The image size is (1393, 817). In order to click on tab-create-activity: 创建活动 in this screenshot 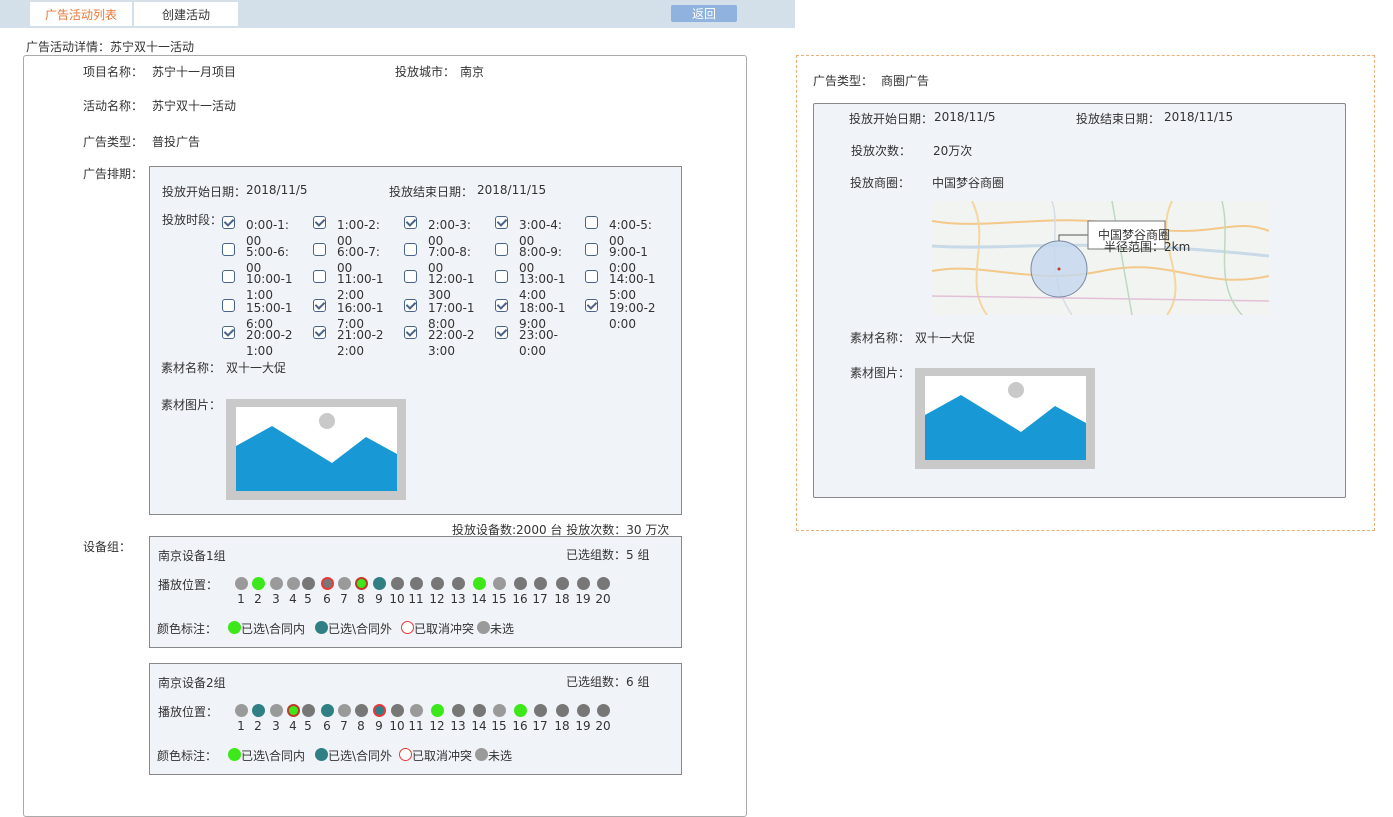, I will do `click(186, 14)`.